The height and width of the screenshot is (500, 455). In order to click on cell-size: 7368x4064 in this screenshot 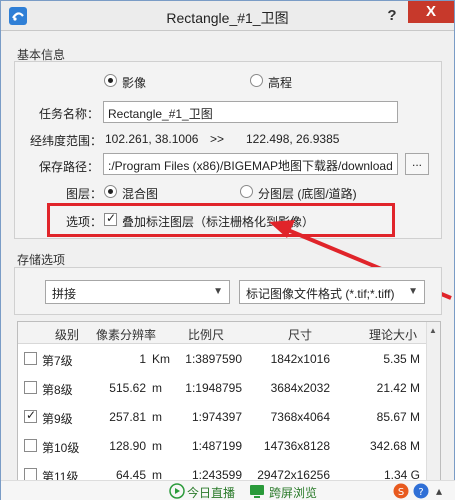, I will do `click(300, 417)`.